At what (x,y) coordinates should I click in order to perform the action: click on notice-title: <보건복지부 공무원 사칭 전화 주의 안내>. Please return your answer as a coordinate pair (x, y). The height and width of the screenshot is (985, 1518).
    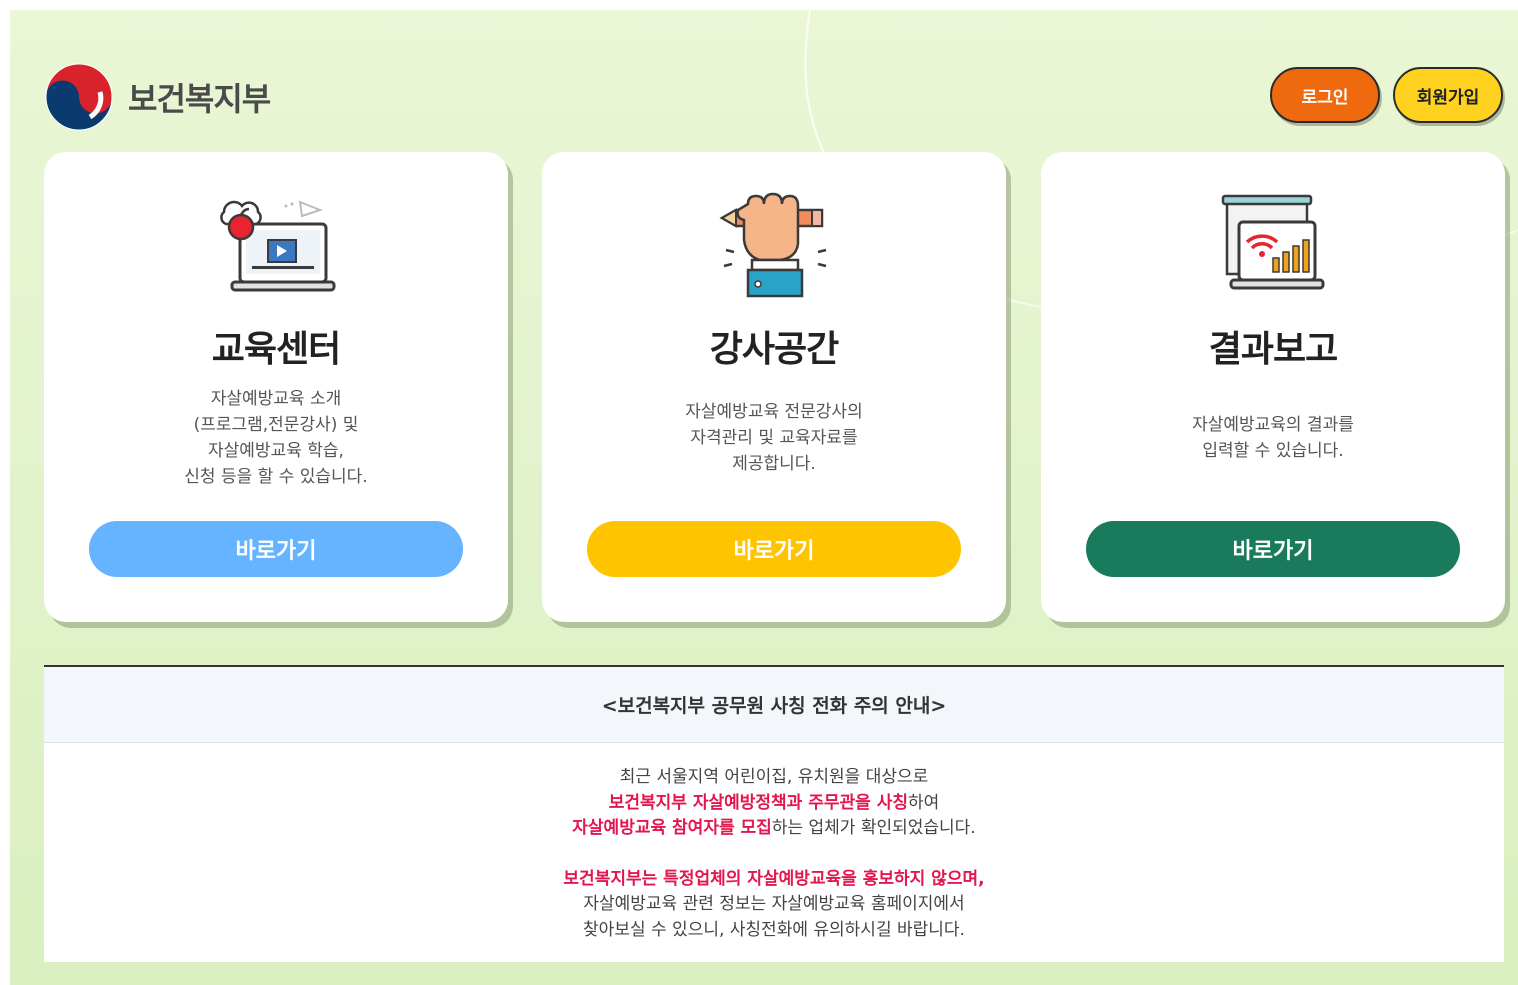
    Looking at the image, I should click on (774, 705).